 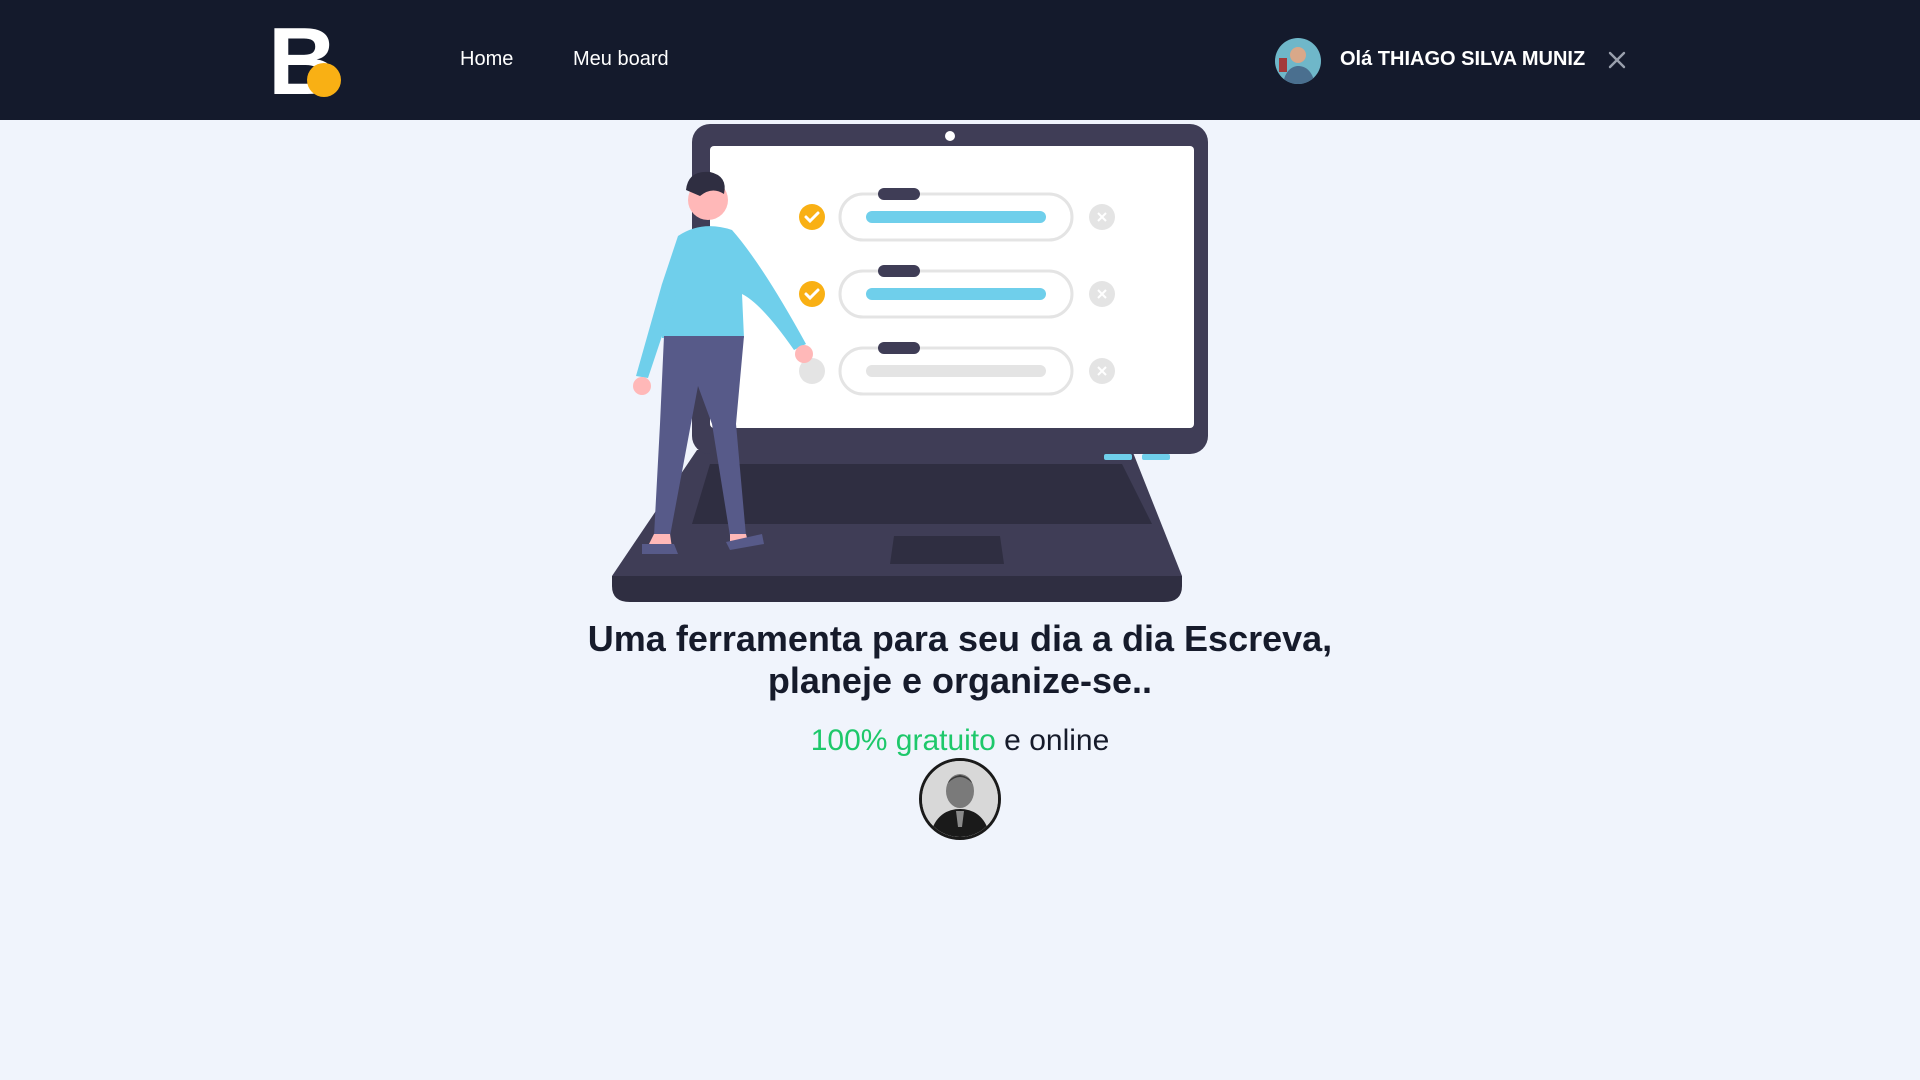 I want to click on hero-subline: 100% gratuito e online, so click(x=960, y=741).